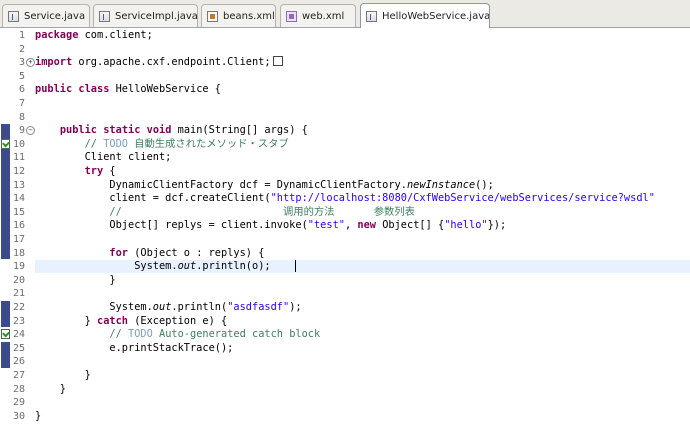  I want to click on line-number: 9, so click(21, 131).